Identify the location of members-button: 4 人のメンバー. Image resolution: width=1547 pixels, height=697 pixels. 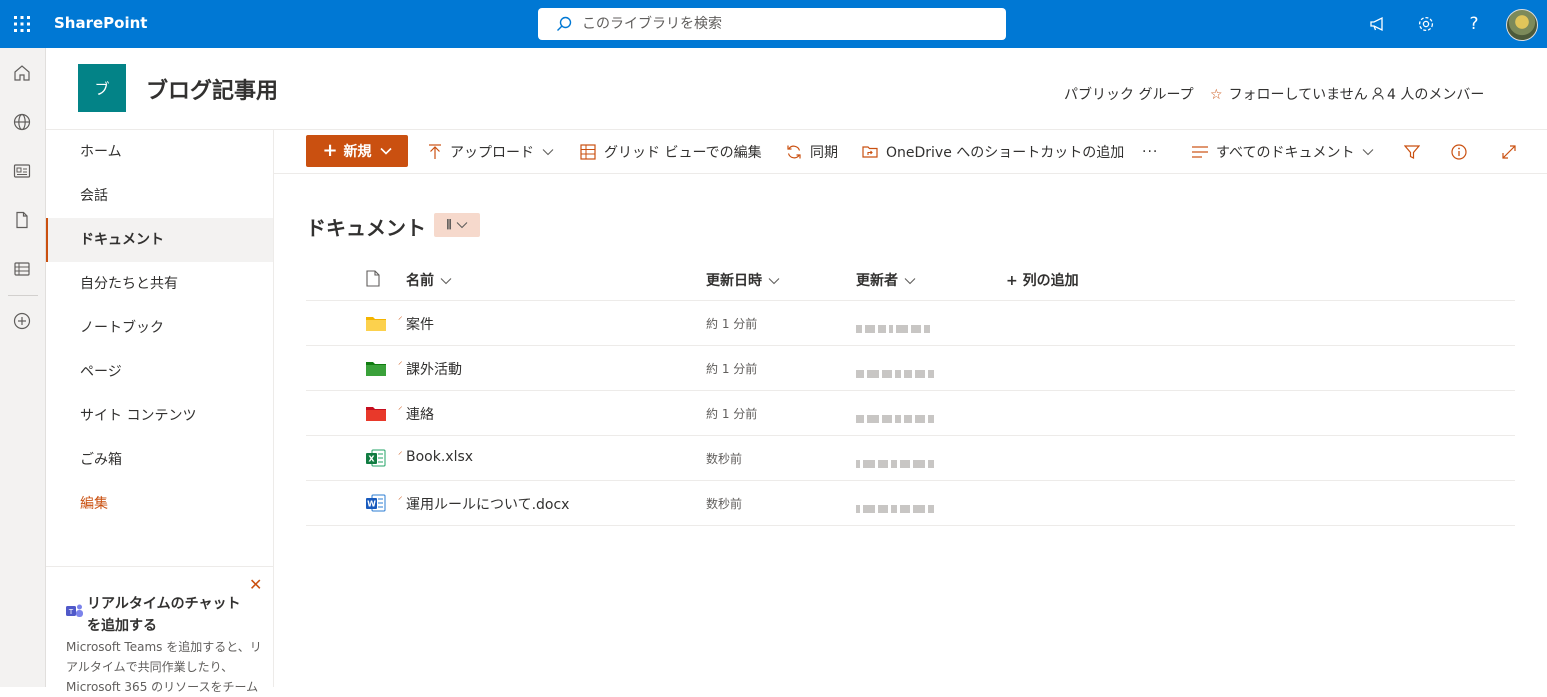
(1428, 94).